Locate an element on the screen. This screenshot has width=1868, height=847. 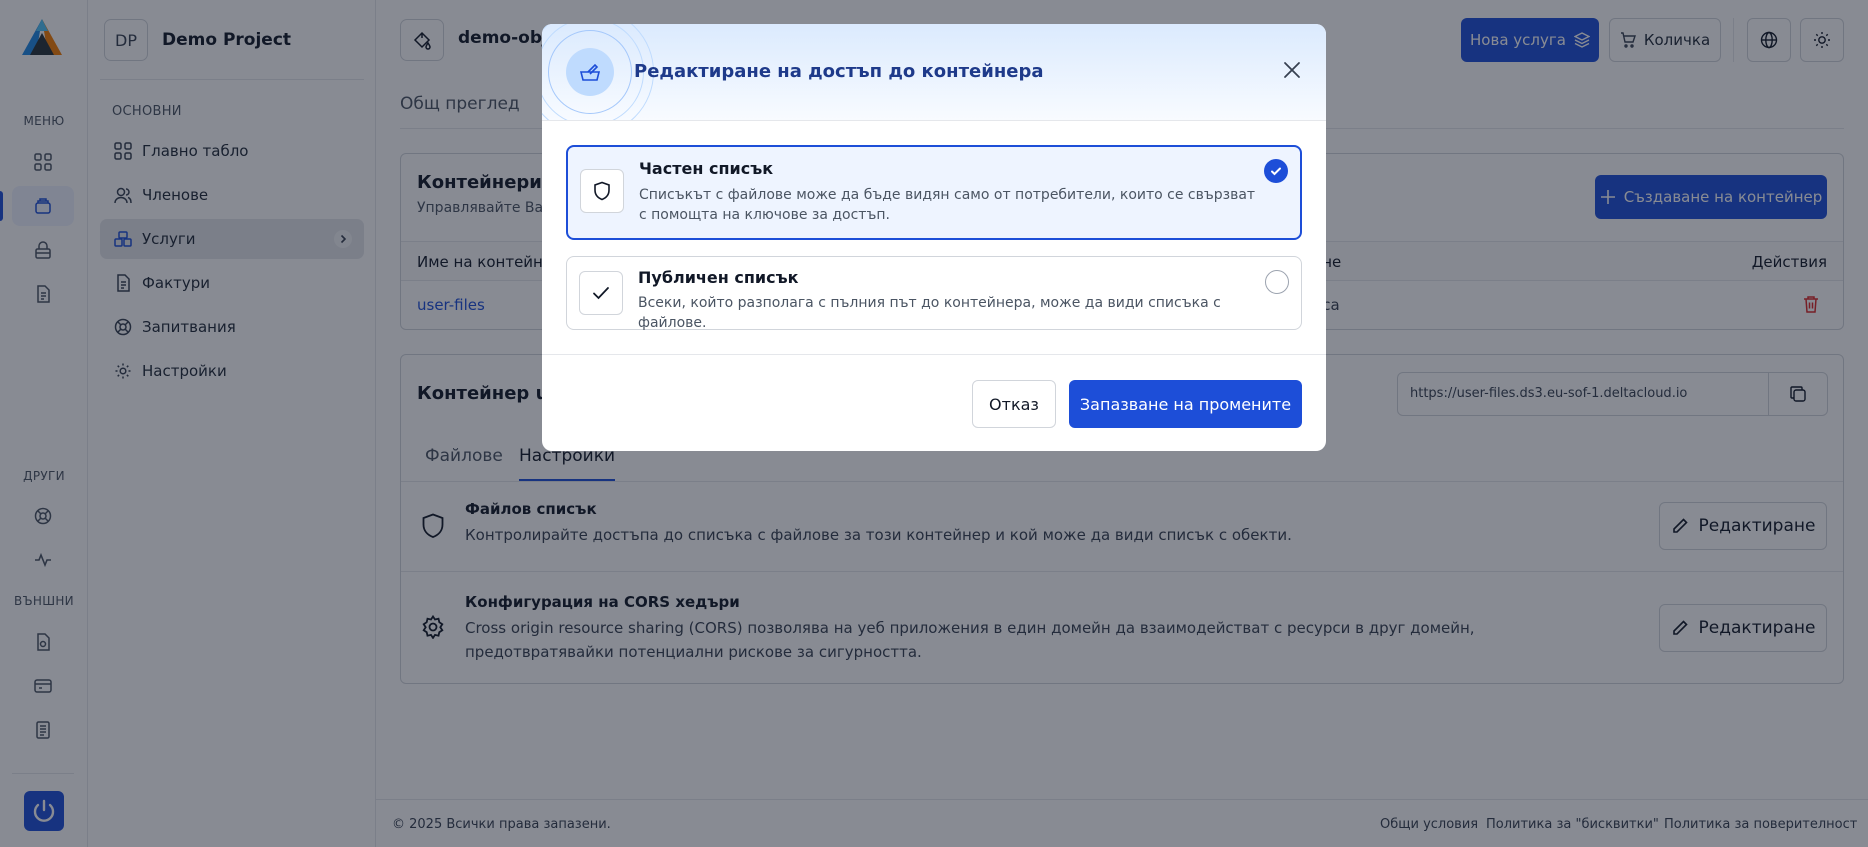
edit-bucket-icon is located at coordinates (590, 72).